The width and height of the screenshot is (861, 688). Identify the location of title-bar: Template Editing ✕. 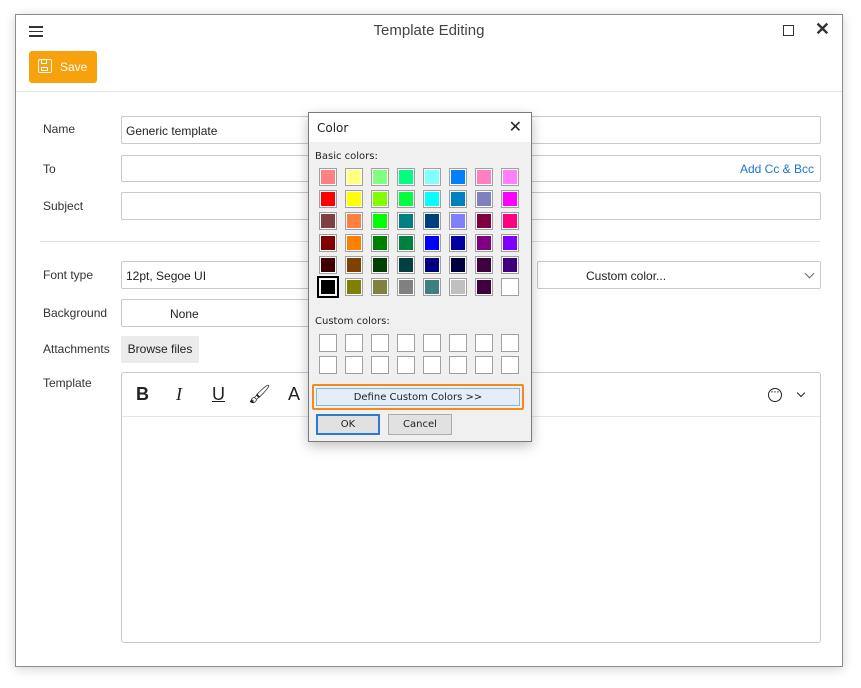
(429, 31).